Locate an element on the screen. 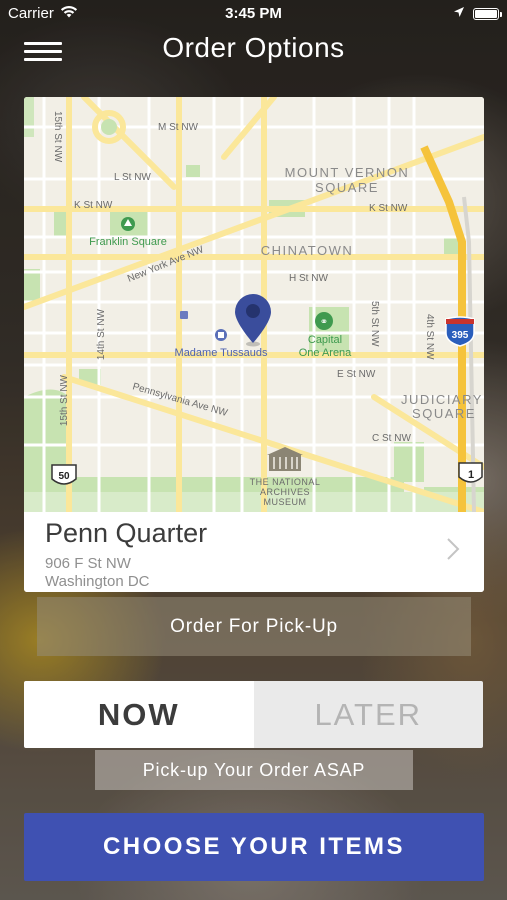 This screenshot has height=900, width=507. status-time: 3:45 PM is located at coordinates (253, 13).